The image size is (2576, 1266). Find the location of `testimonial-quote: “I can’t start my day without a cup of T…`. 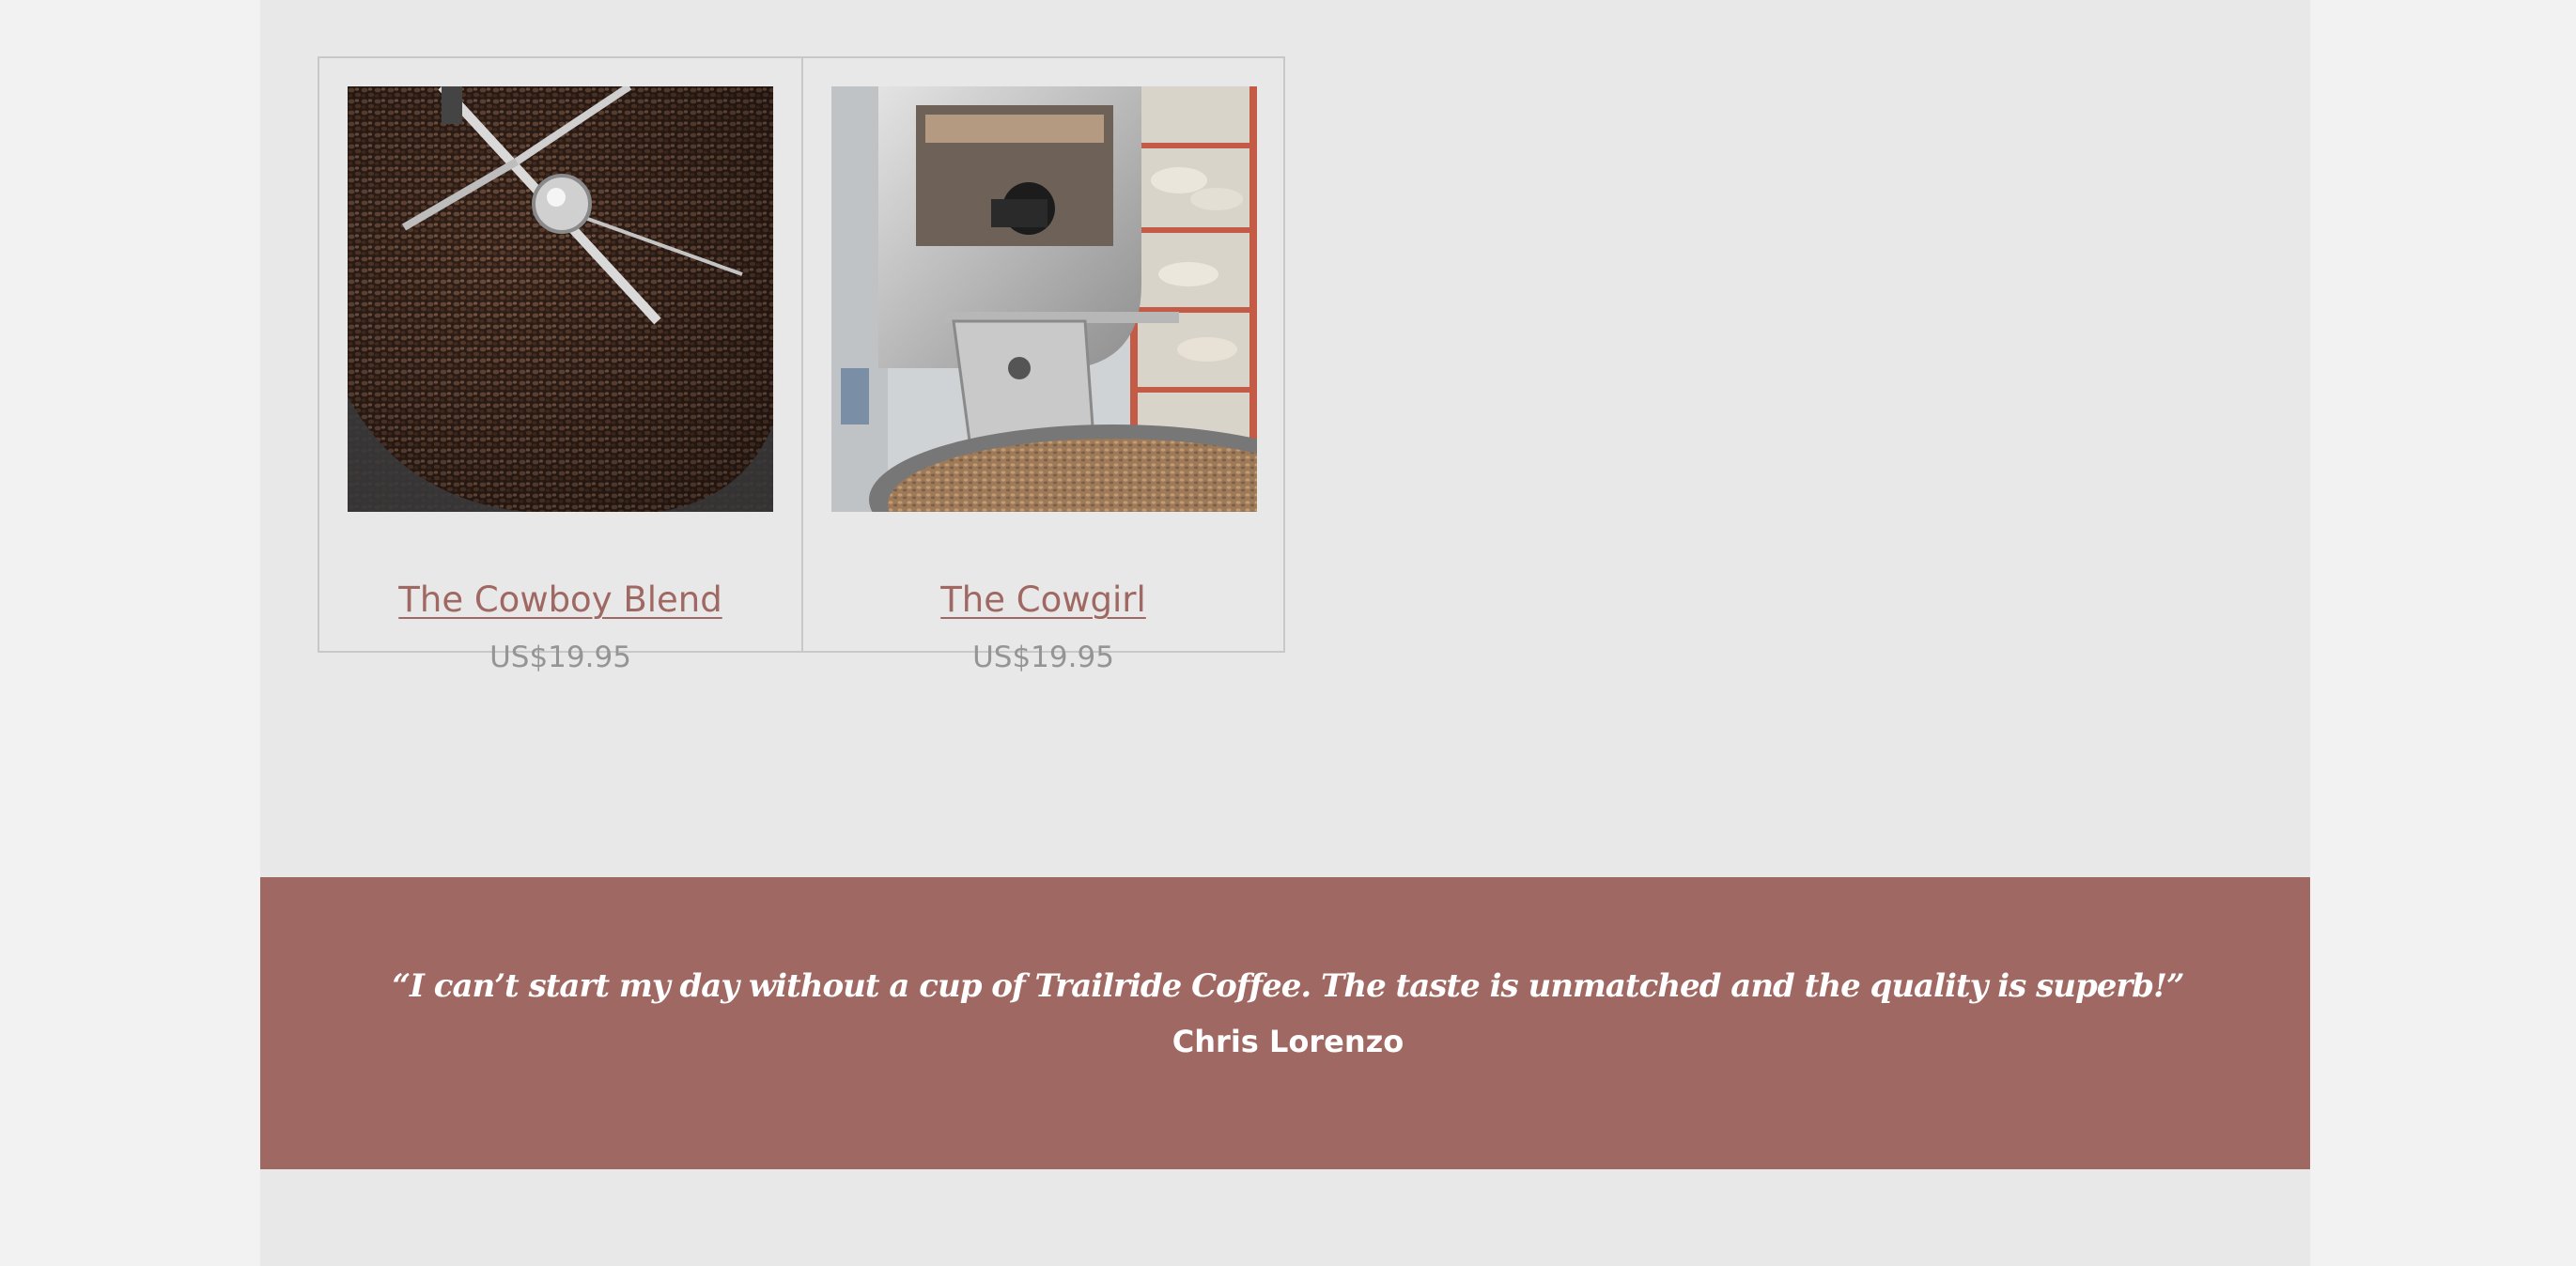

testimonial-quote: “I can’t start my day without a cup of T… is located at coordinates (1288, 986).